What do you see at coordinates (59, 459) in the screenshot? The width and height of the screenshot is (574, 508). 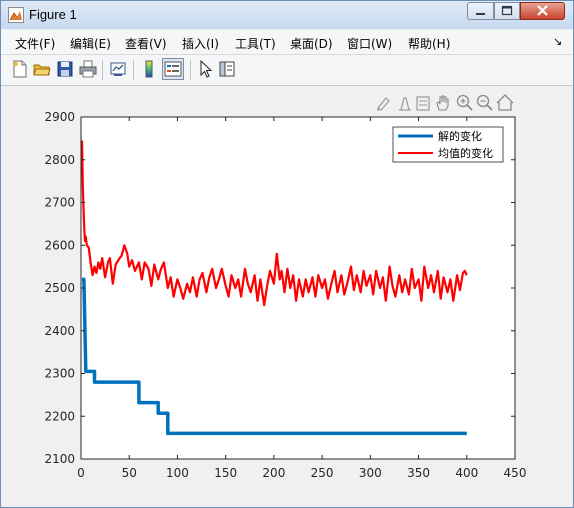 I see `y-tick-label: 2100` at bounding box center [59, 459].